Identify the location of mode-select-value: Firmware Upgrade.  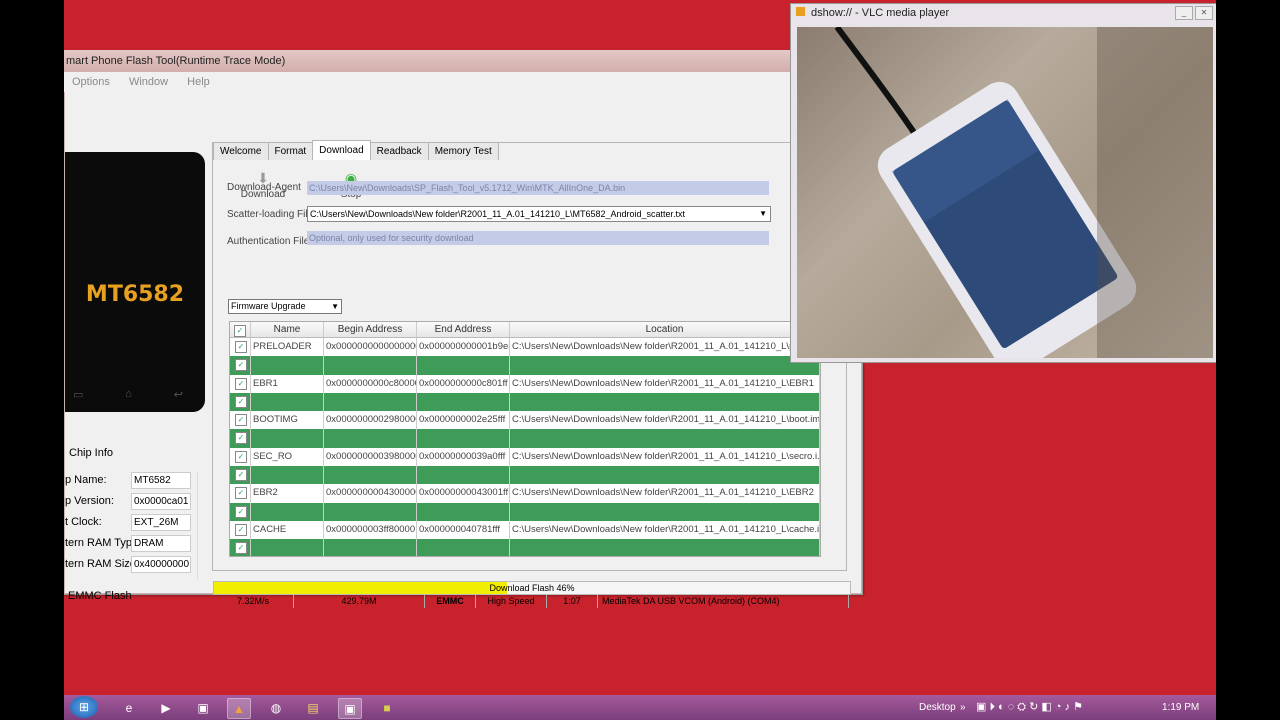
(268, 306).